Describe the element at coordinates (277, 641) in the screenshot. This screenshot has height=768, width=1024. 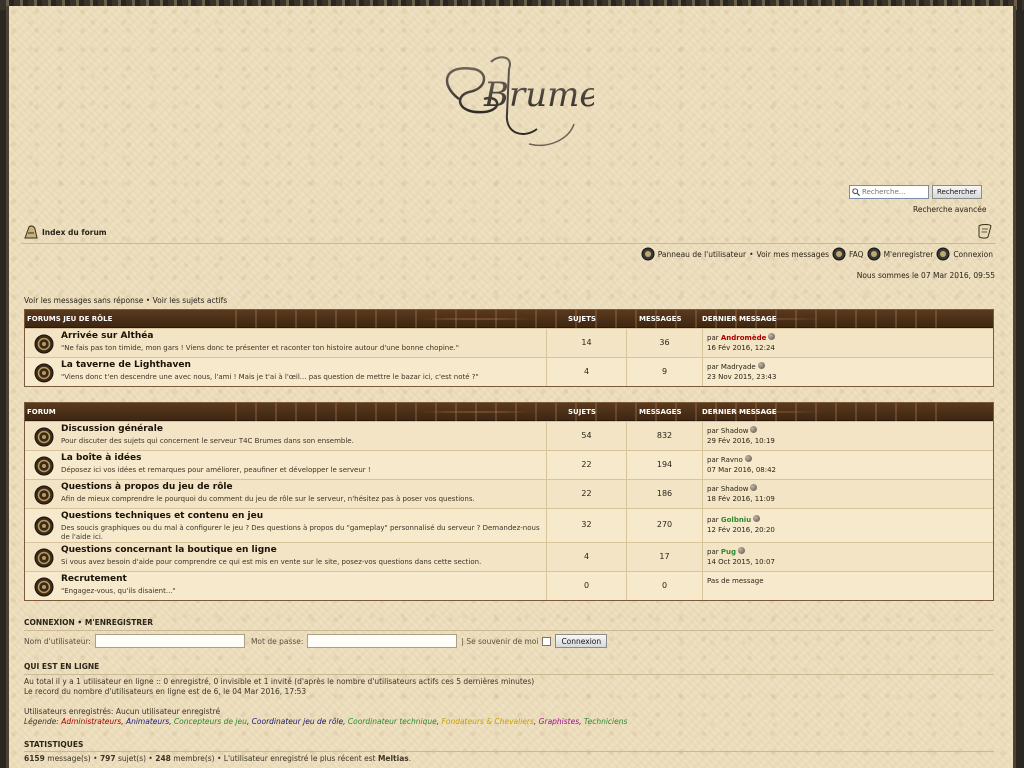
I see `password-label: Mot de passe:` at that location.